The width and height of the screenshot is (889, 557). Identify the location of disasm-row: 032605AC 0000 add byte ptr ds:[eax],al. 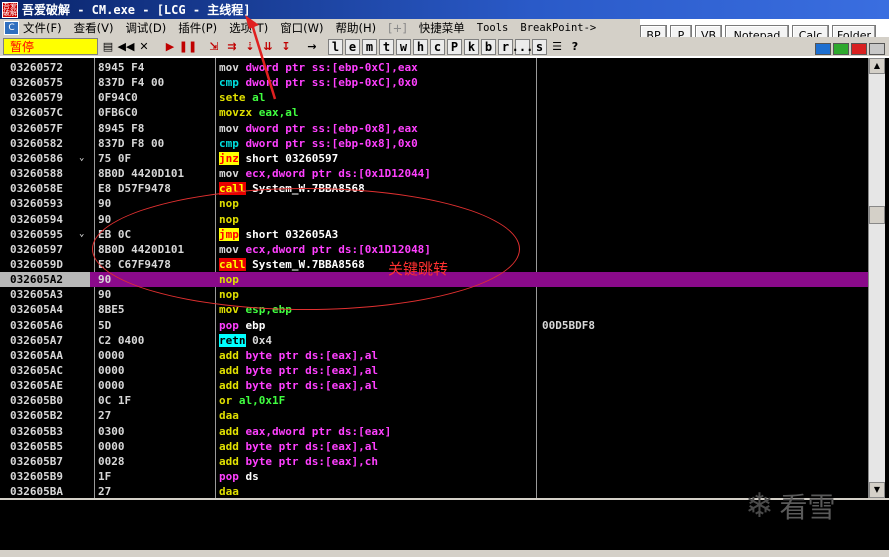
(434, 370).